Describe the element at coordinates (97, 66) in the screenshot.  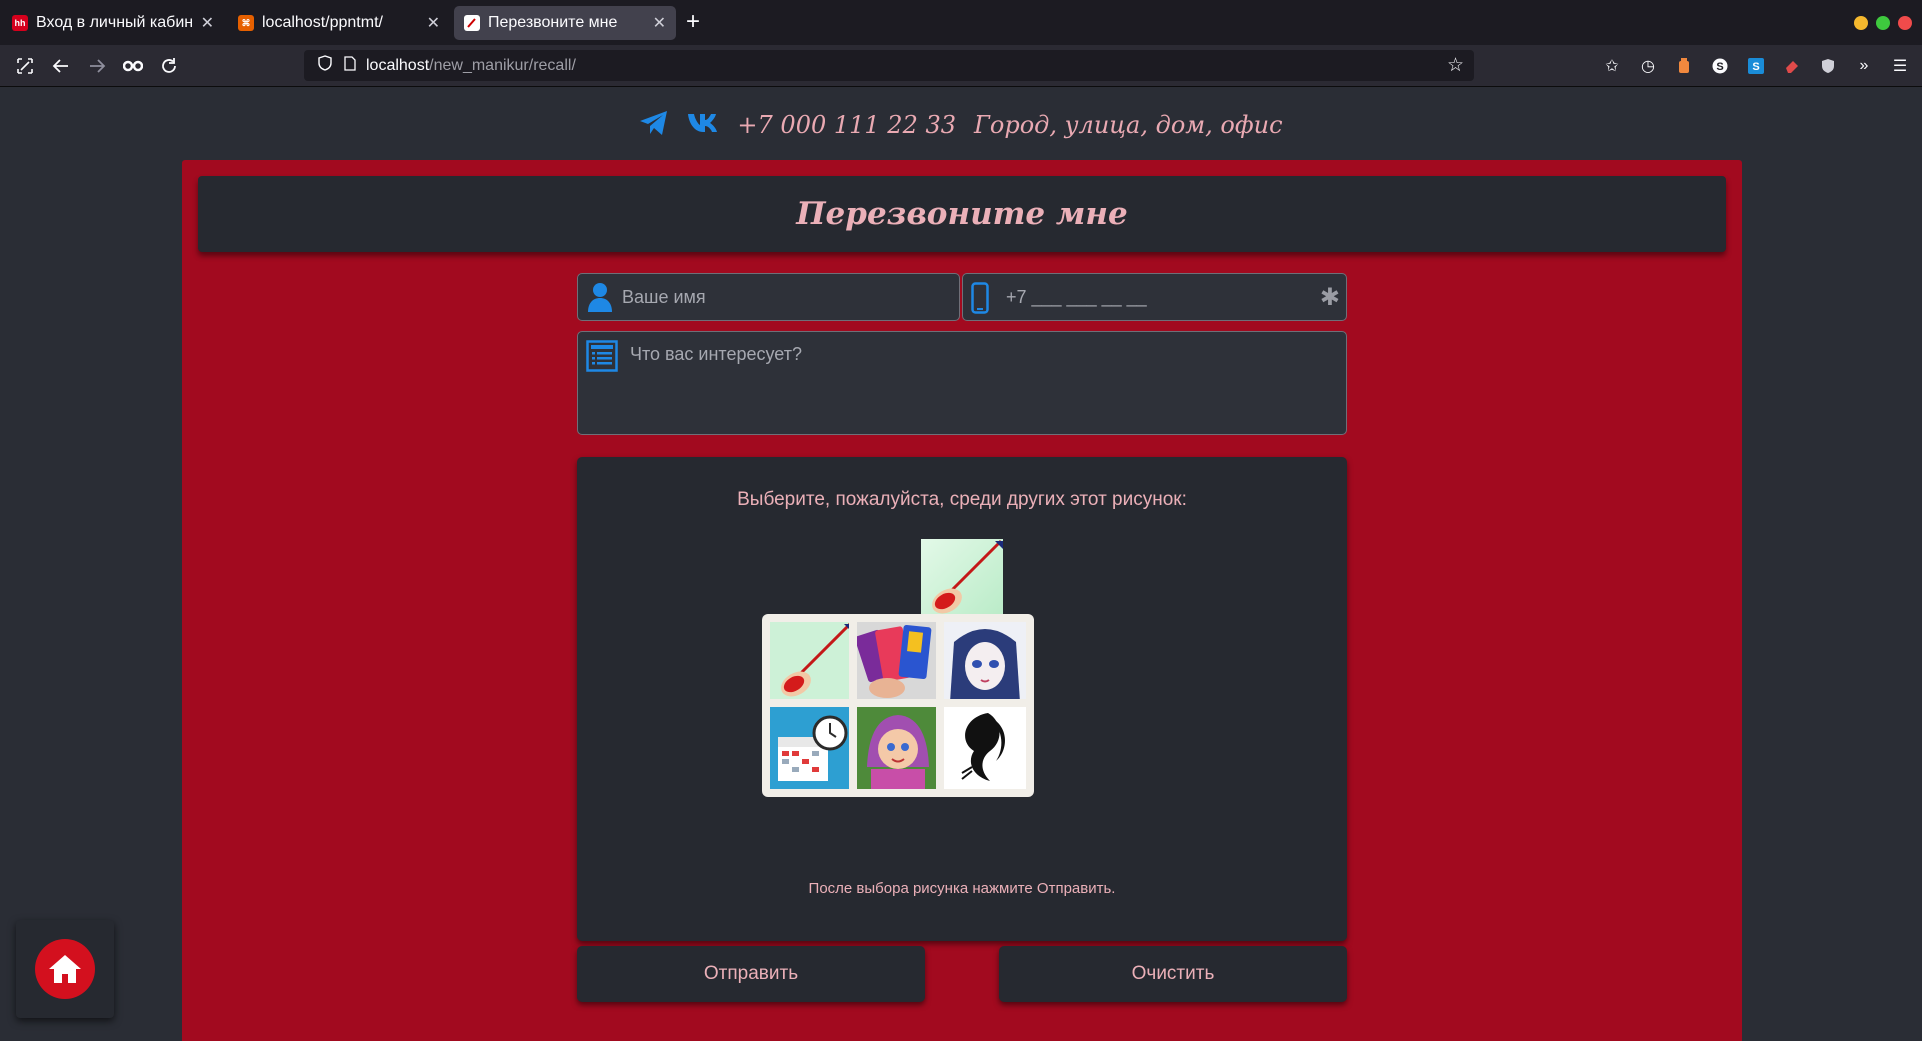
I see `forward-arrow-icon` at that location.